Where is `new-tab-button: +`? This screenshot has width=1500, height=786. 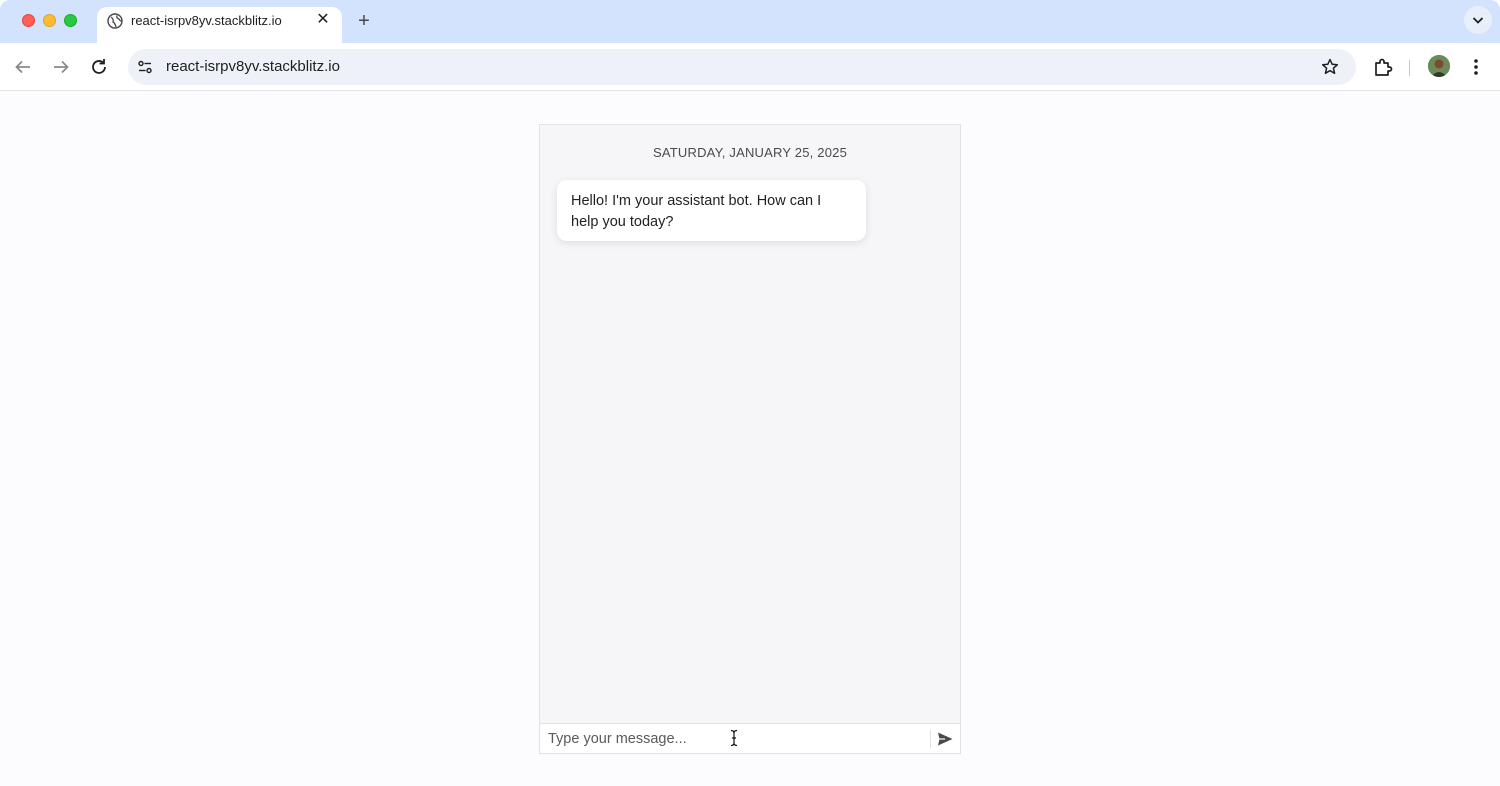
new-tab-button: + is located at coordinates (364, 21).